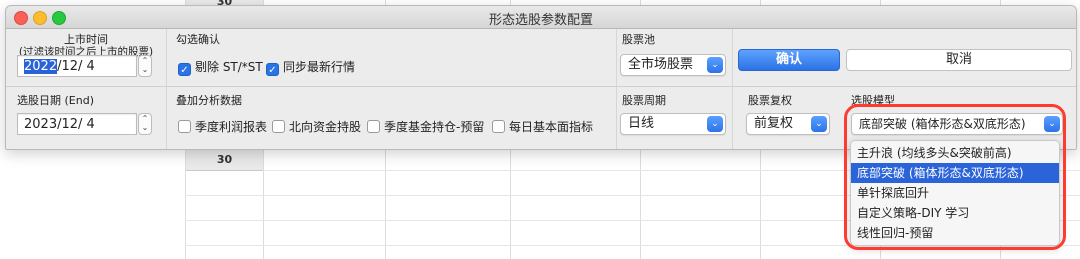  I want to click on select-date-label: 选股日期 (End), so click(55, 100).